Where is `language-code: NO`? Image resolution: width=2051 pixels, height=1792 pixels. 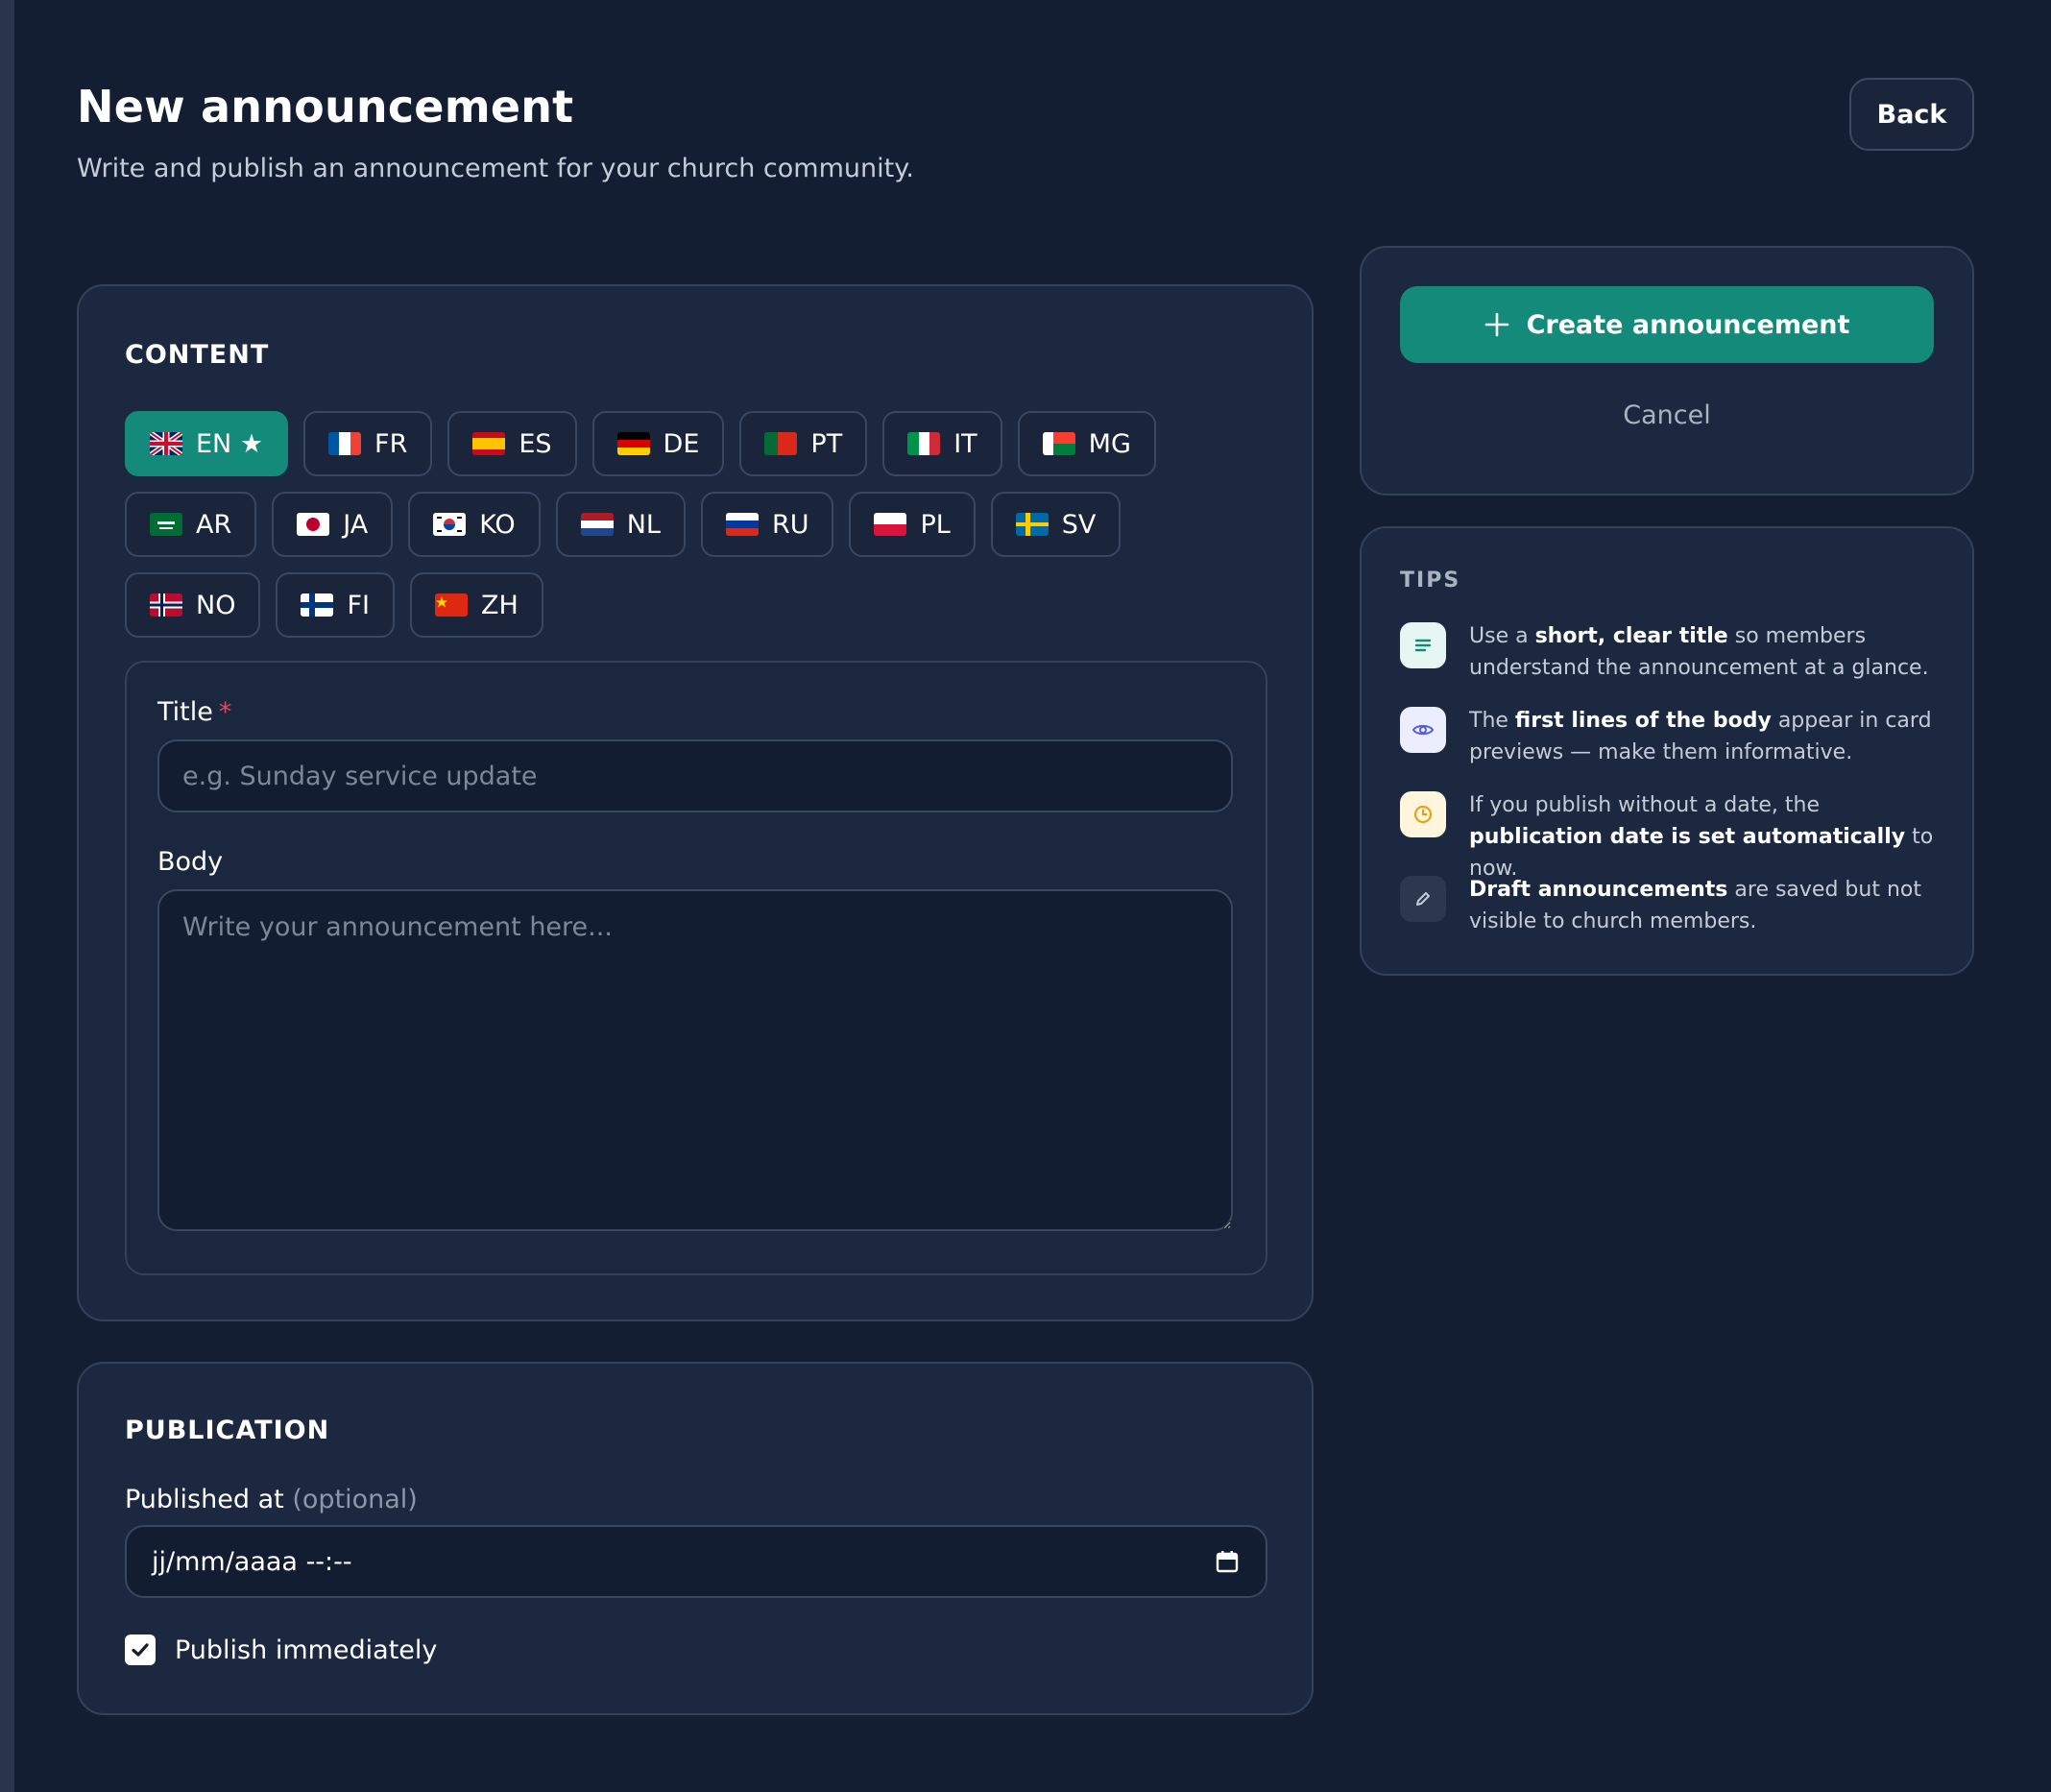
language-code: NO is located at coordinates (216, 605).